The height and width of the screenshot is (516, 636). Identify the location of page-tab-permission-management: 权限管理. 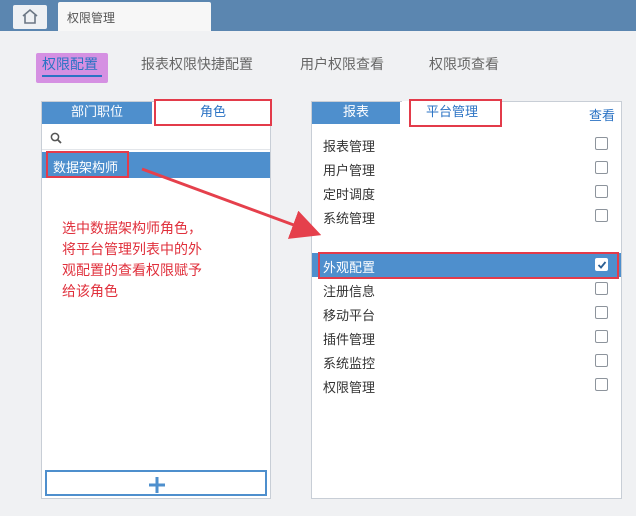
(134, 16).